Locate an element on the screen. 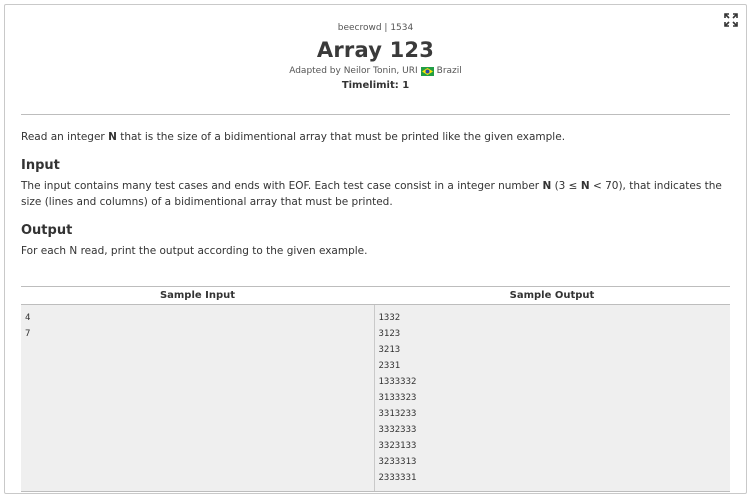  sample-output-line: 3213 is located at coordinates (389, 350).